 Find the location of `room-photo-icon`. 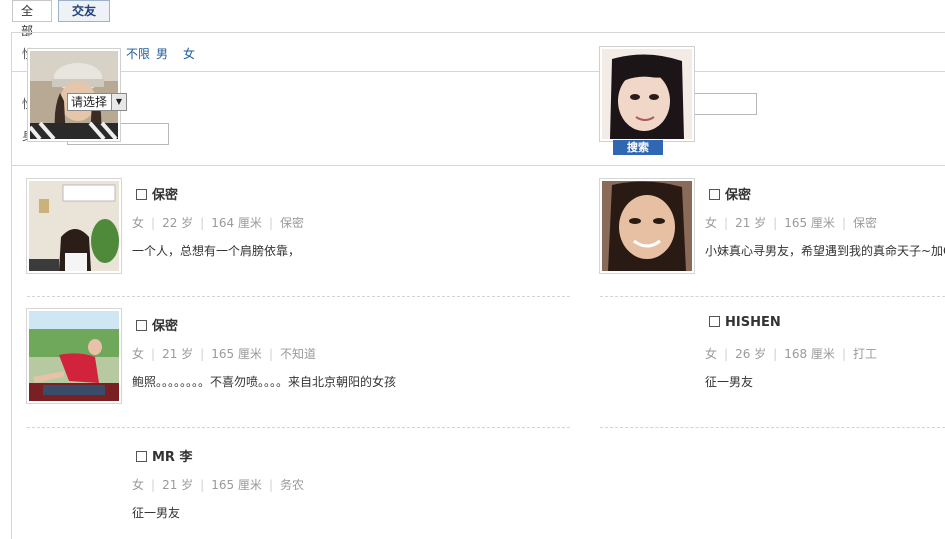

room-photo-icon is located at coordinates (74, 226).